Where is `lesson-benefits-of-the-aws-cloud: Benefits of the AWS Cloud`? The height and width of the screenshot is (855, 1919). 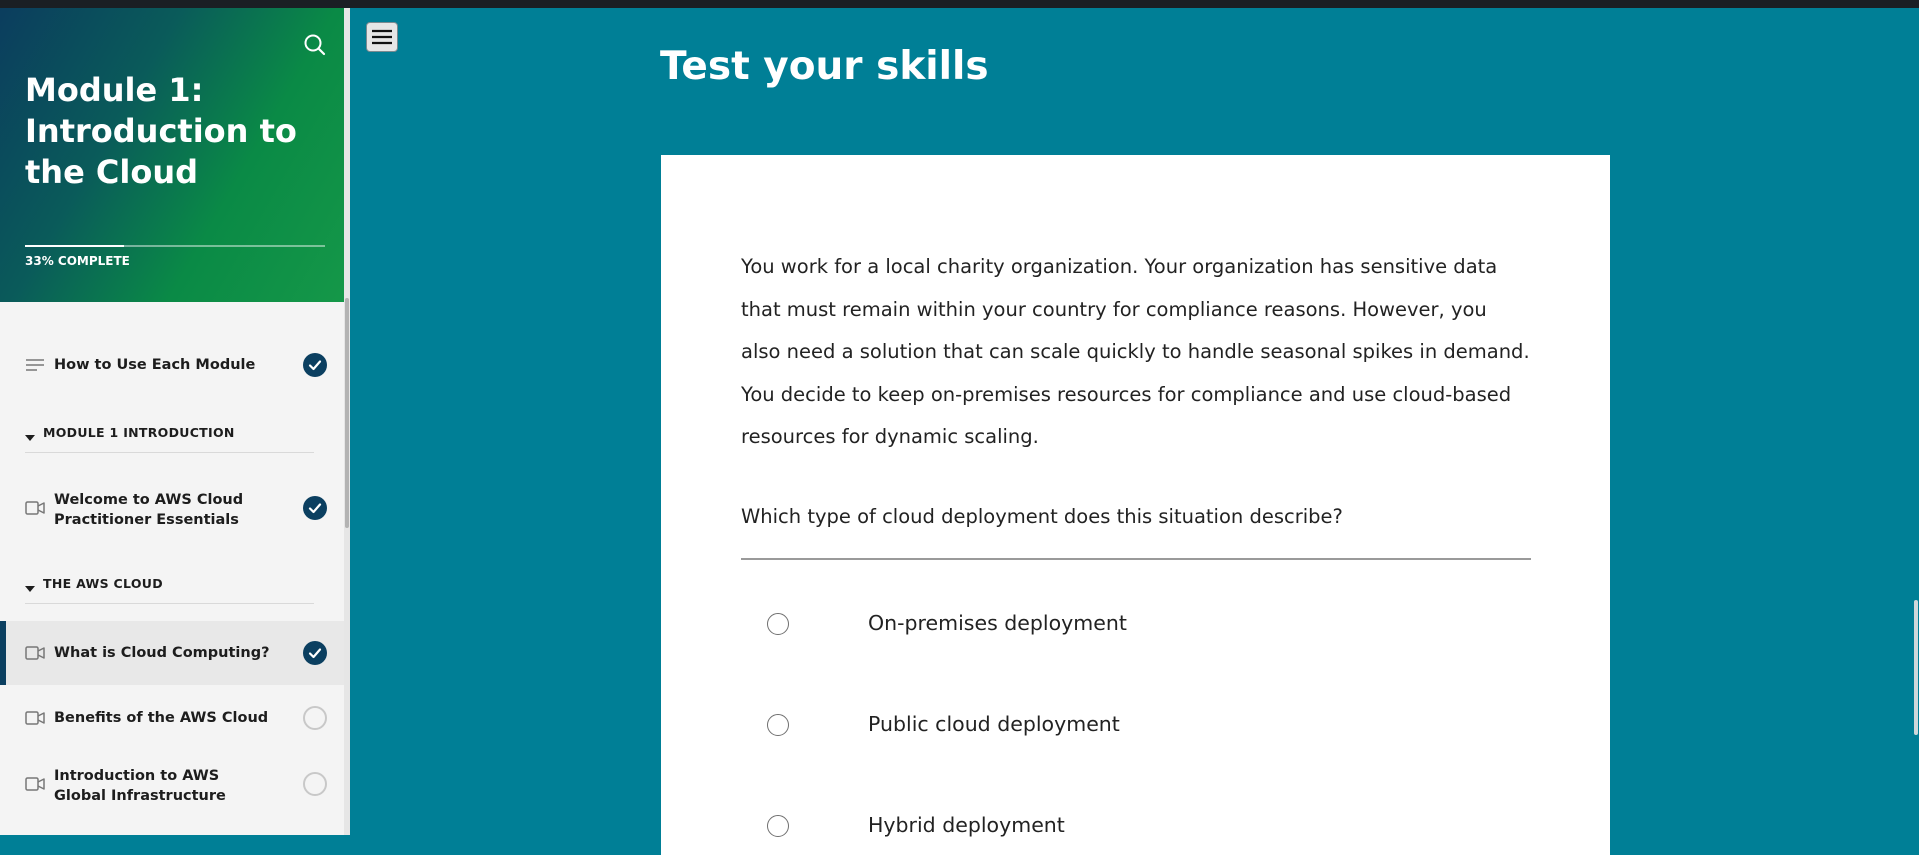 lesson-benefits-of-the-aws-cloud: Benefits of the AWS Cloud is located at coordinates (172, 717).